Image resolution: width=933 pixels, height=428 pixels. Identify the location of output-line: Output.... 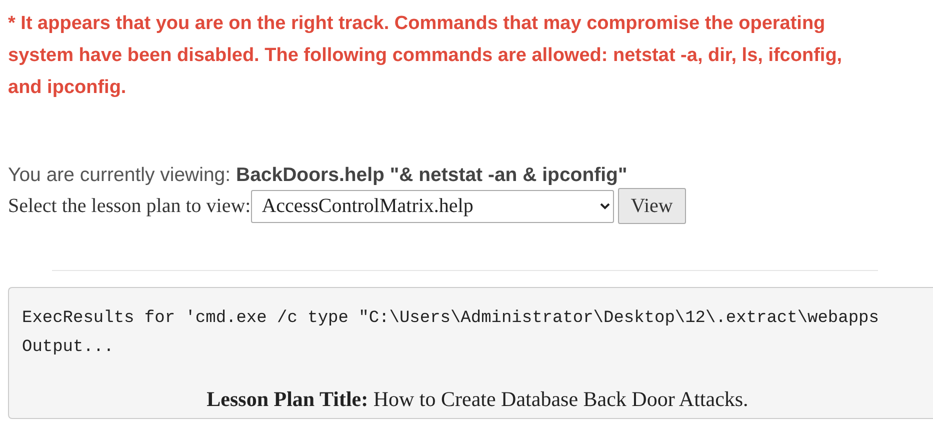
(68, 348).